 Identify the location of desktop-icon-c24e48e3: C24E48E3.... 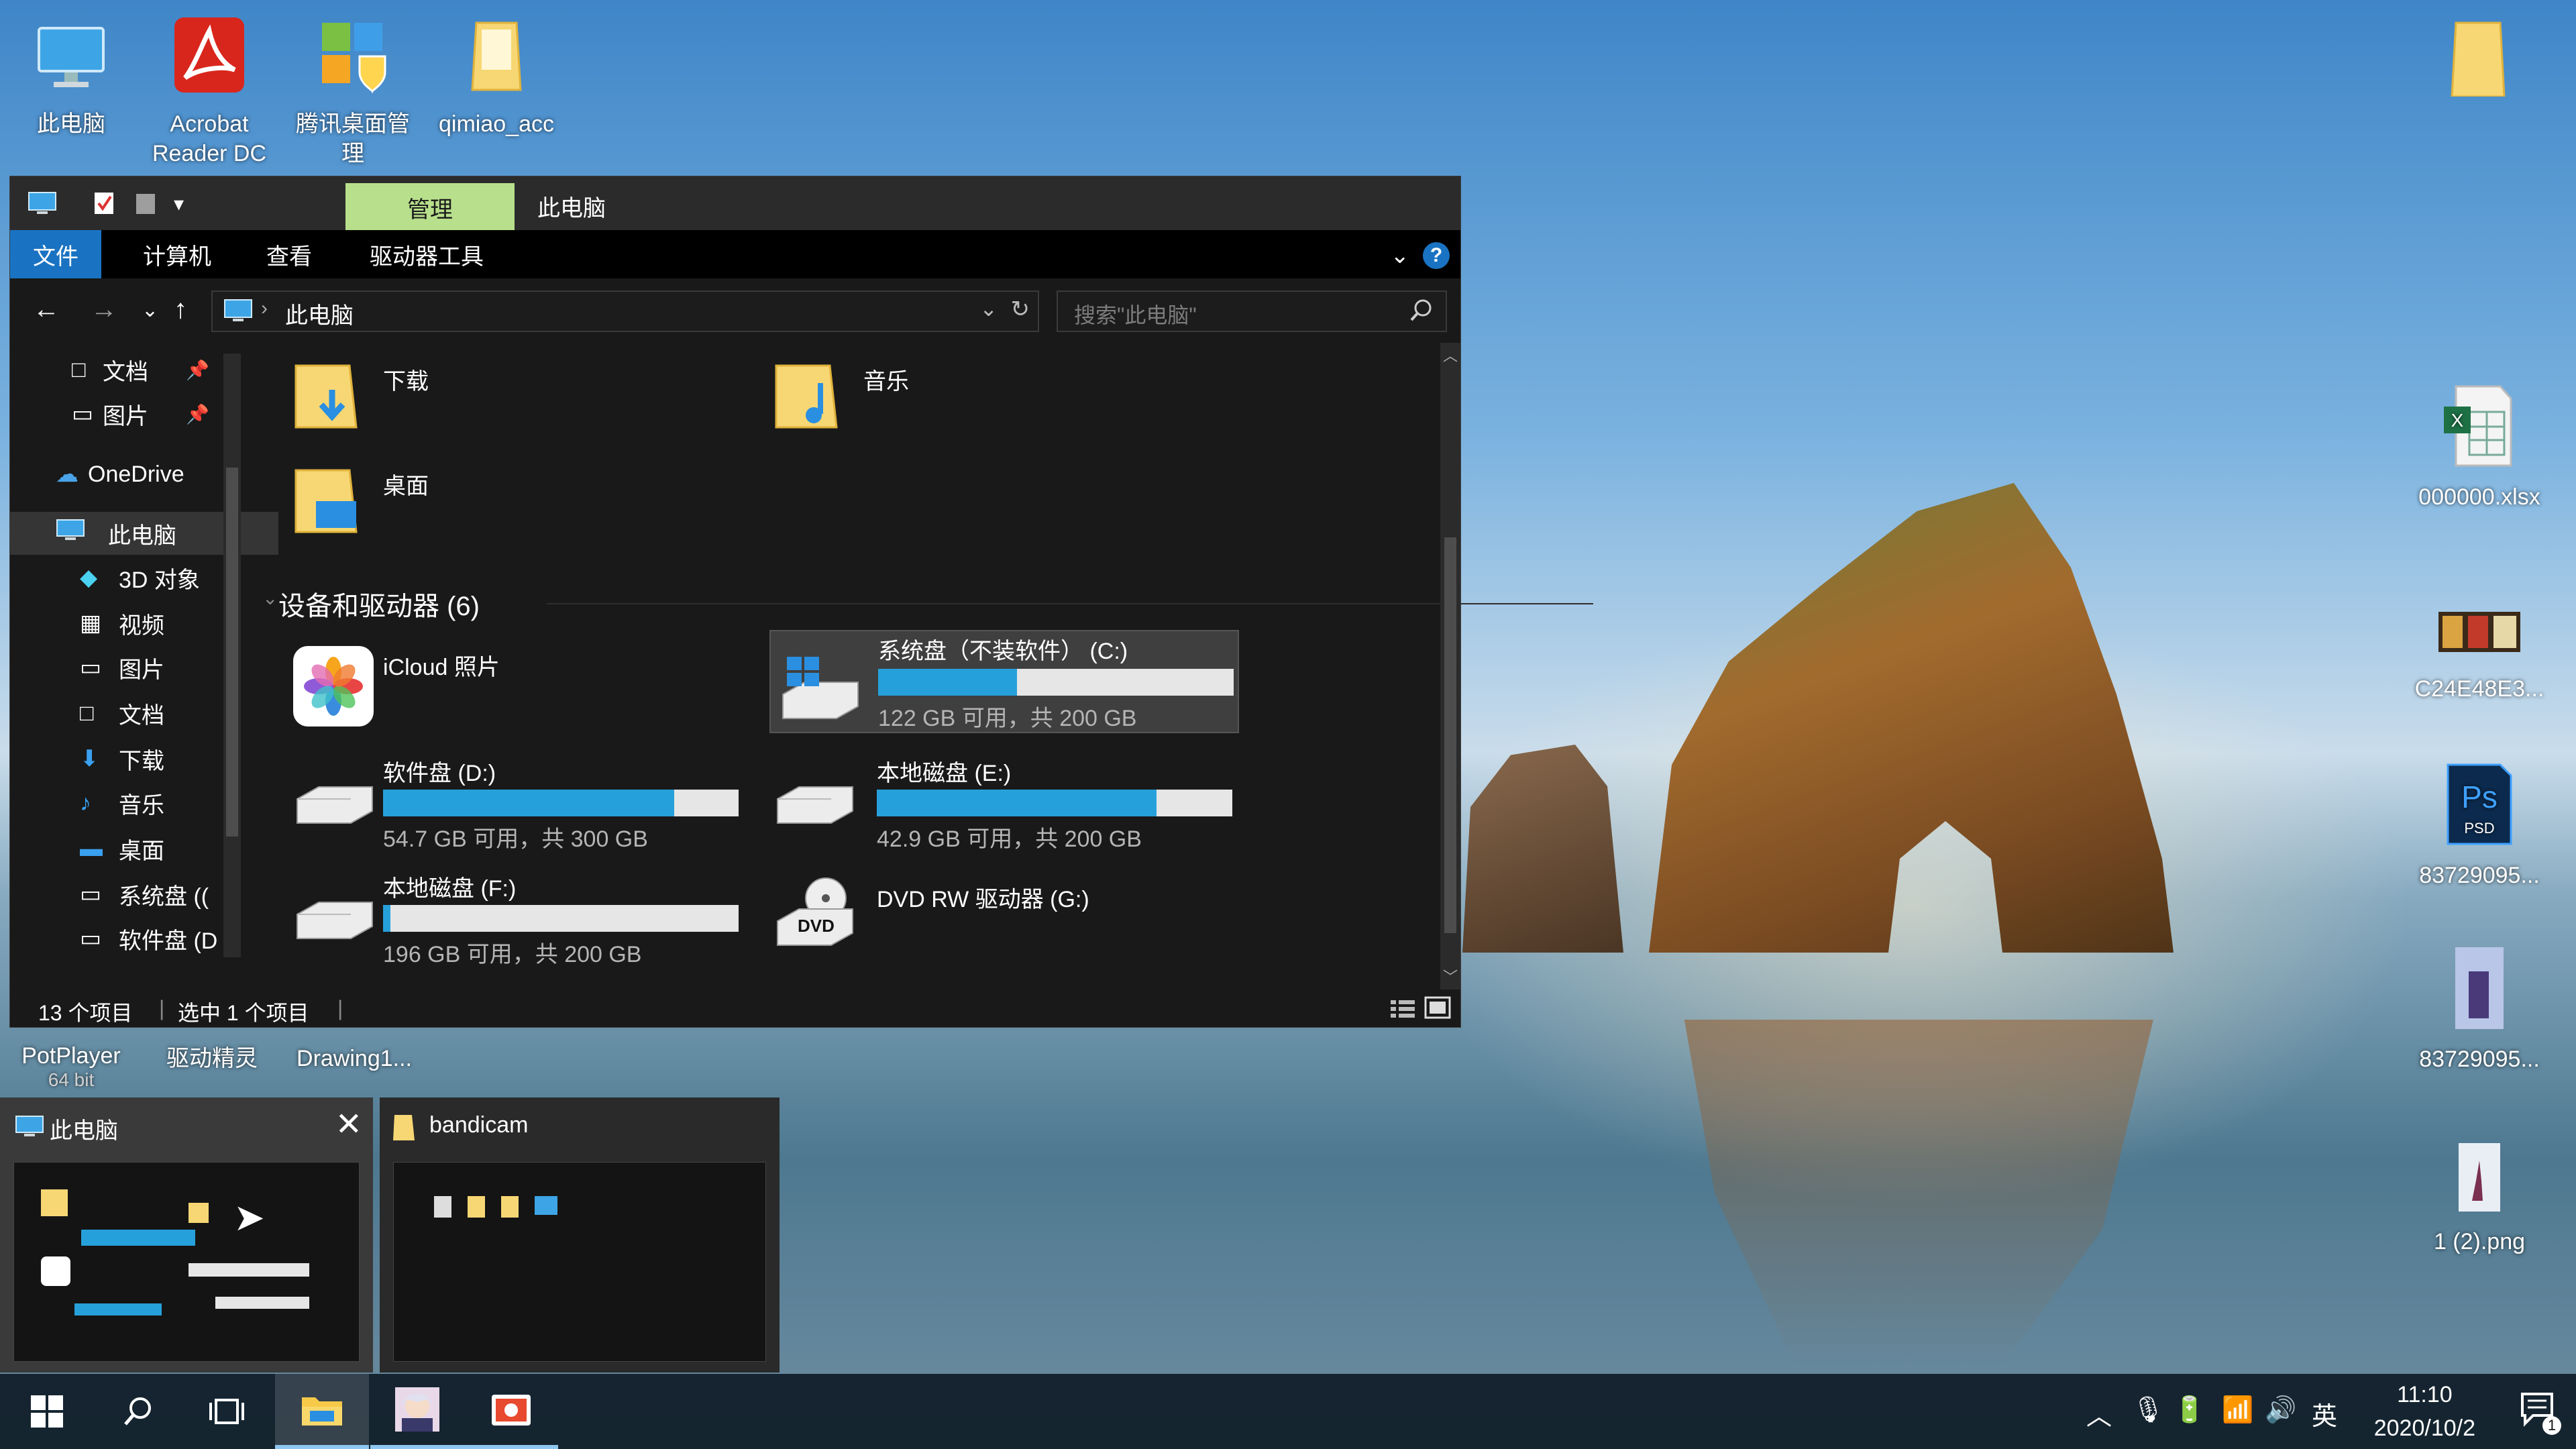
(2479, 652).